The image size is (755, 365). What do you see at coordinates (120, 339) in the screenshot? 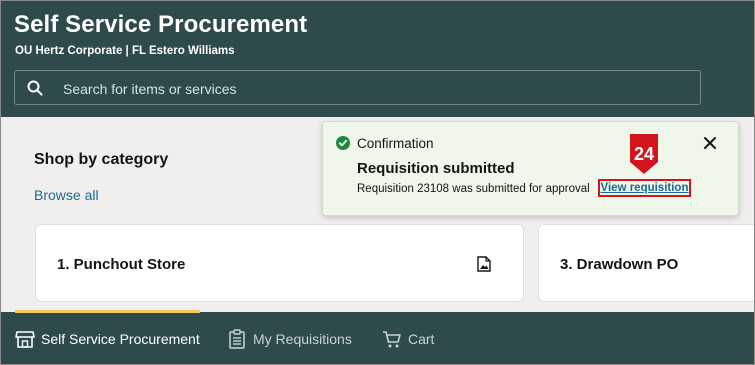
I see `nav-label: Self Service Procurement` at bounding box center [120, 339].